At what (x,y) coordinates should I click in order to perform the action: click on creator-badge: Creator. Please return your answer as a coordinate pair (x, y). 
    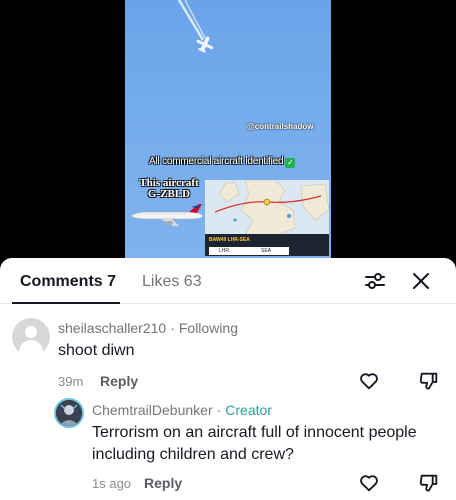
    Looking at the image, I should click on (248, 410).